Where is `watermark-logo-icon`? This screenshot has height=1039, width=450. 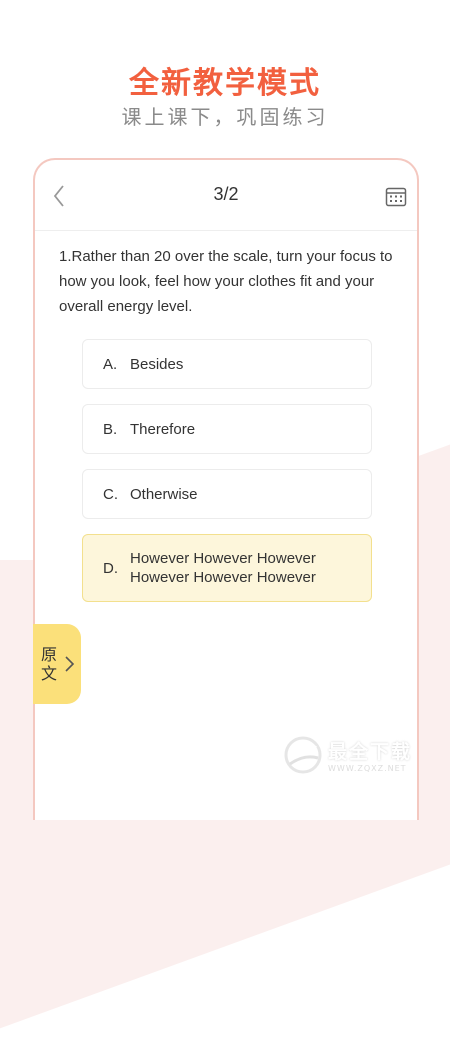
watermark-logo-icon is located at coordinates (303, 755).